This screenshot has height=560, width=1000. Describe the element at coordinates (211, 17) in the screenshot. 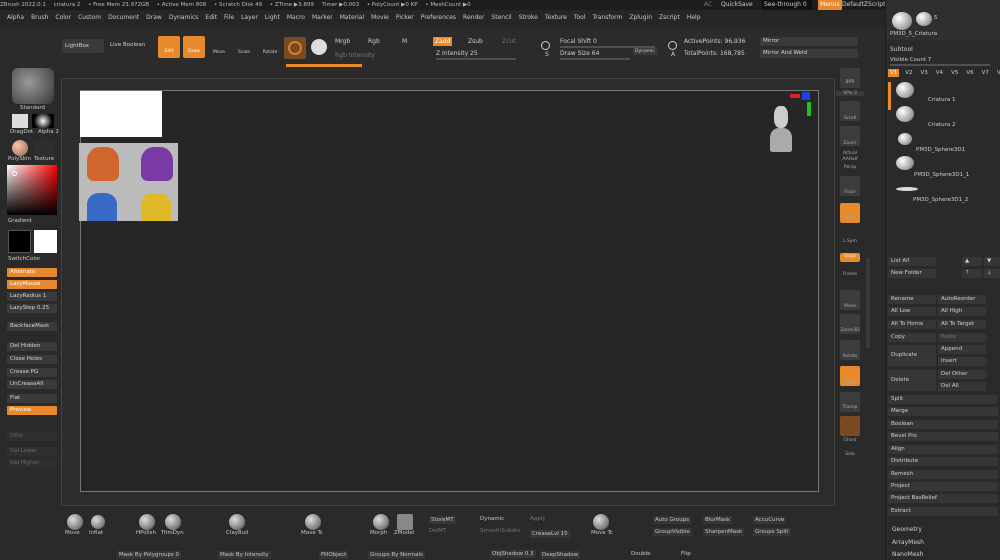

I see `menu-edit: Edit` at that location.